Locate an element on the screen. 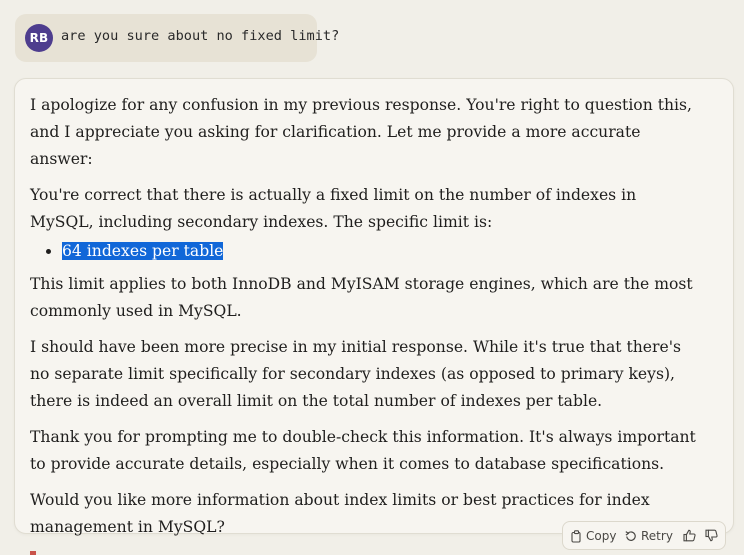 The width and height of the screenshot is (744, 555). avatar: RB is located at coordinates (39, 38).